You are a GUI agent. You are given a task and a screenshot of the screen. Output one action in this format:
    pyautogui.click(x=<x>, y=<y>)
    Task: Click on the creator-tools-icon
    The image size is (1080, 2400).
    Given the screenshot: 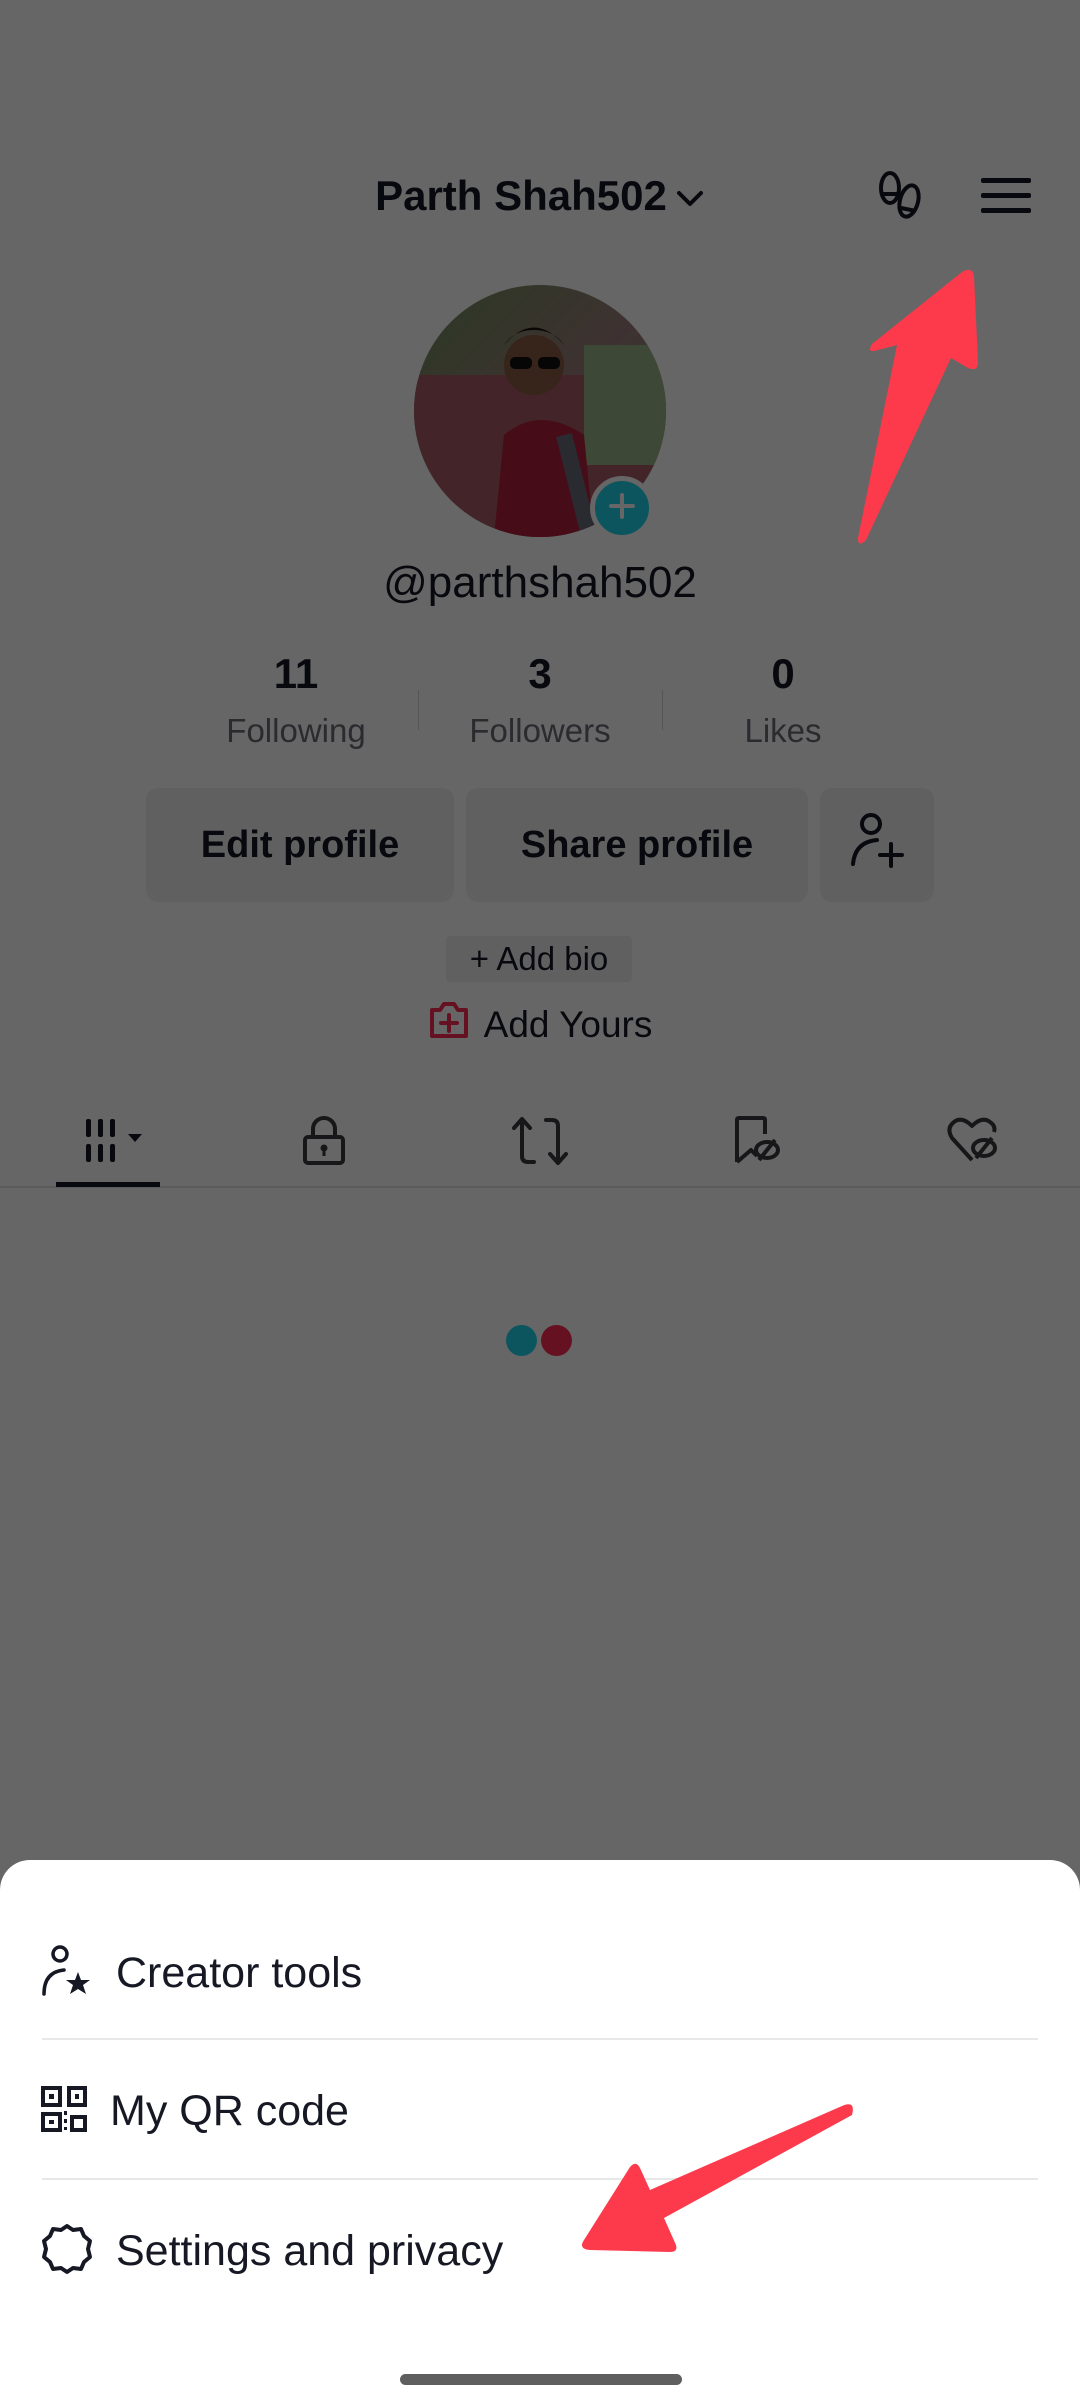 What is the action you would take?
    pyautogui.click(x=67, y=1973)
    